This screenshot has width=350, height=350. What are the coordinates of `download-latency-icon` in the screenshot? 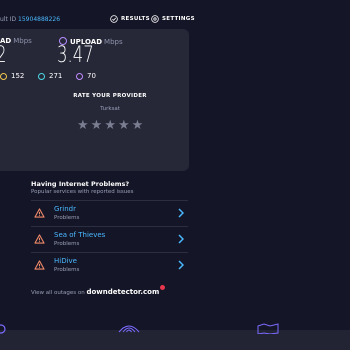 It's located at (41, 76).